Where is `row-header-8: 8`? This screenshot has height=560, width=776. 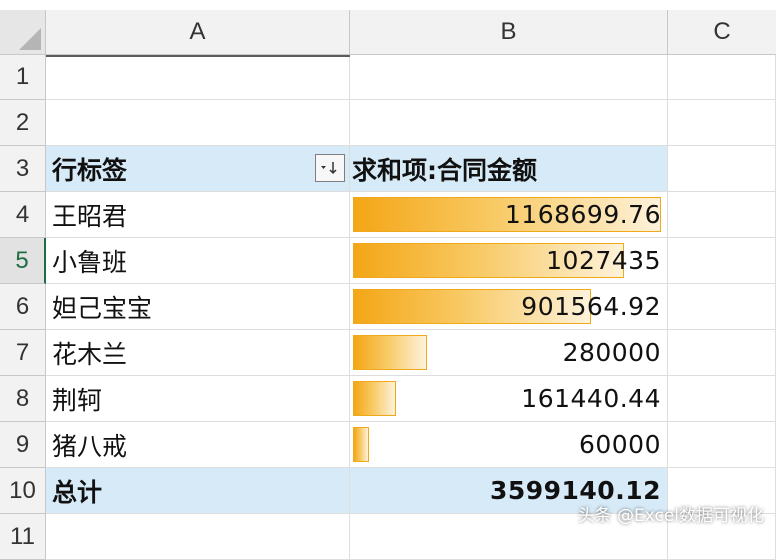
row-header-8: 8 is located at coordinates (23, 399).